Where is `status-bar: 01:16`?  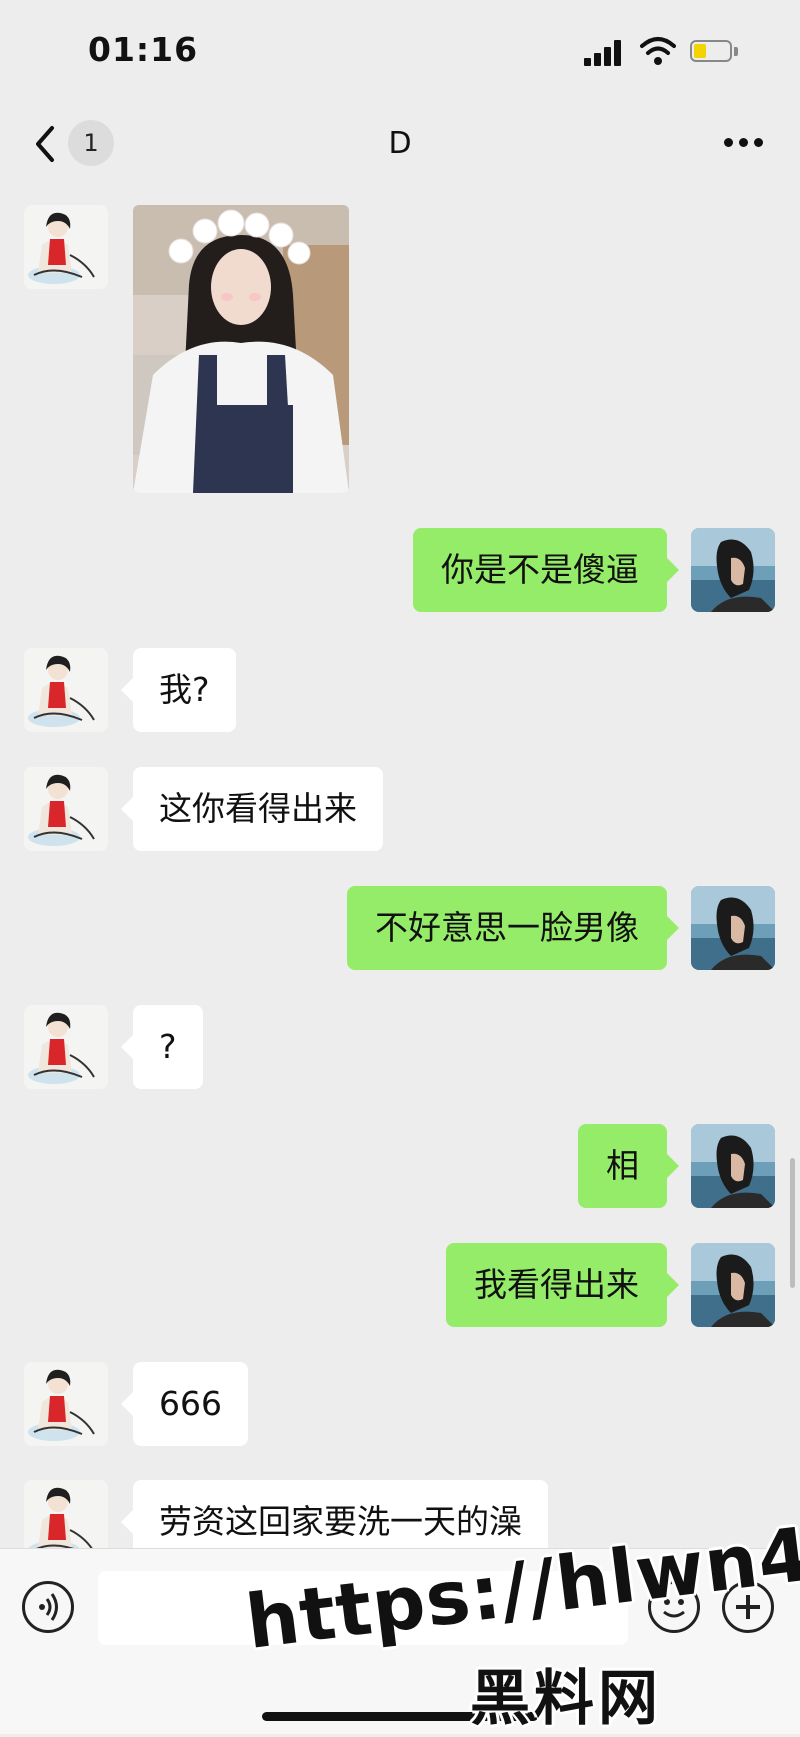 status-bar: 01:16 is located at coordinates (400, 50).